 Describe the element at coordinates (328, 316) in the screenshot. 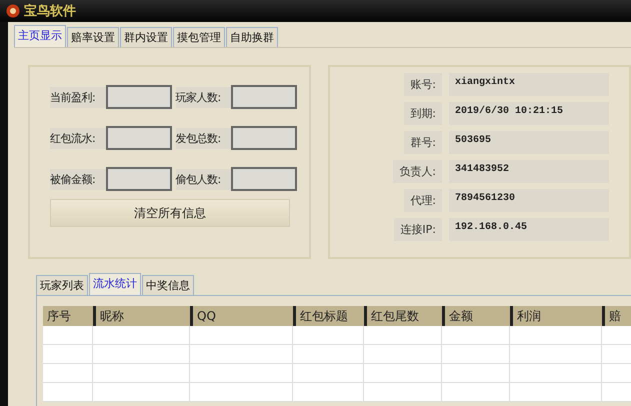

I see `column-header: 红包标题` at that location.